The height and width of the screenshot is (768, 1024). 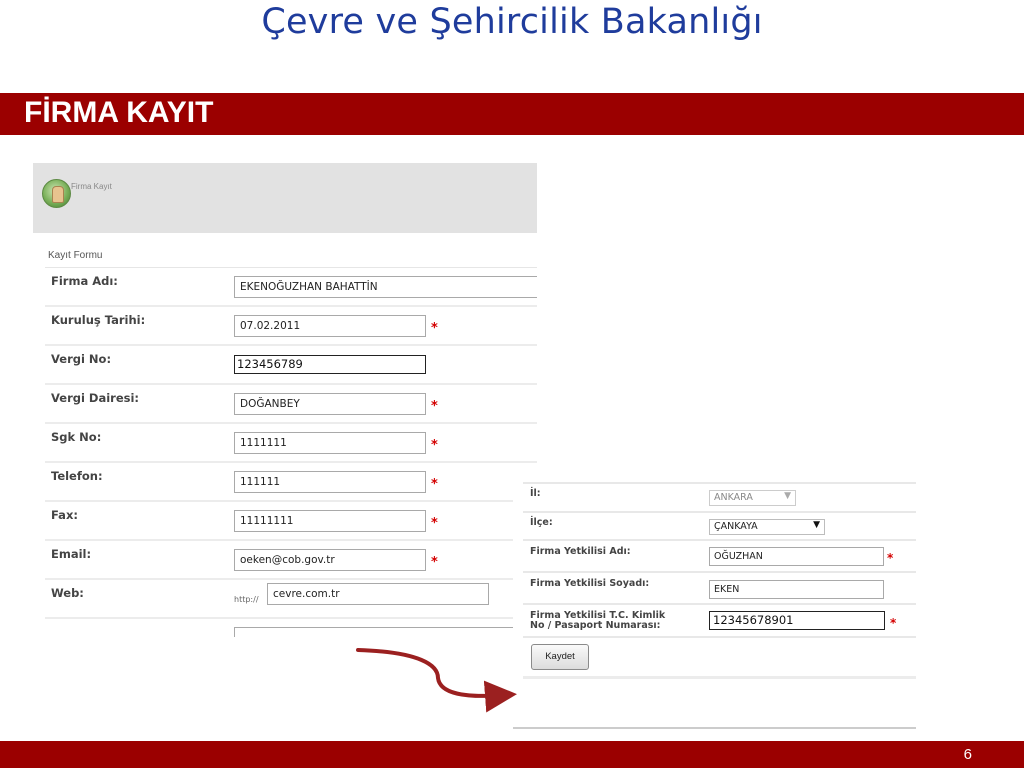 What do you see at coordinates (285, 198) in the screenshot?
I see `panel-header: Firma Kayıt` at bounding box center [285, 198].